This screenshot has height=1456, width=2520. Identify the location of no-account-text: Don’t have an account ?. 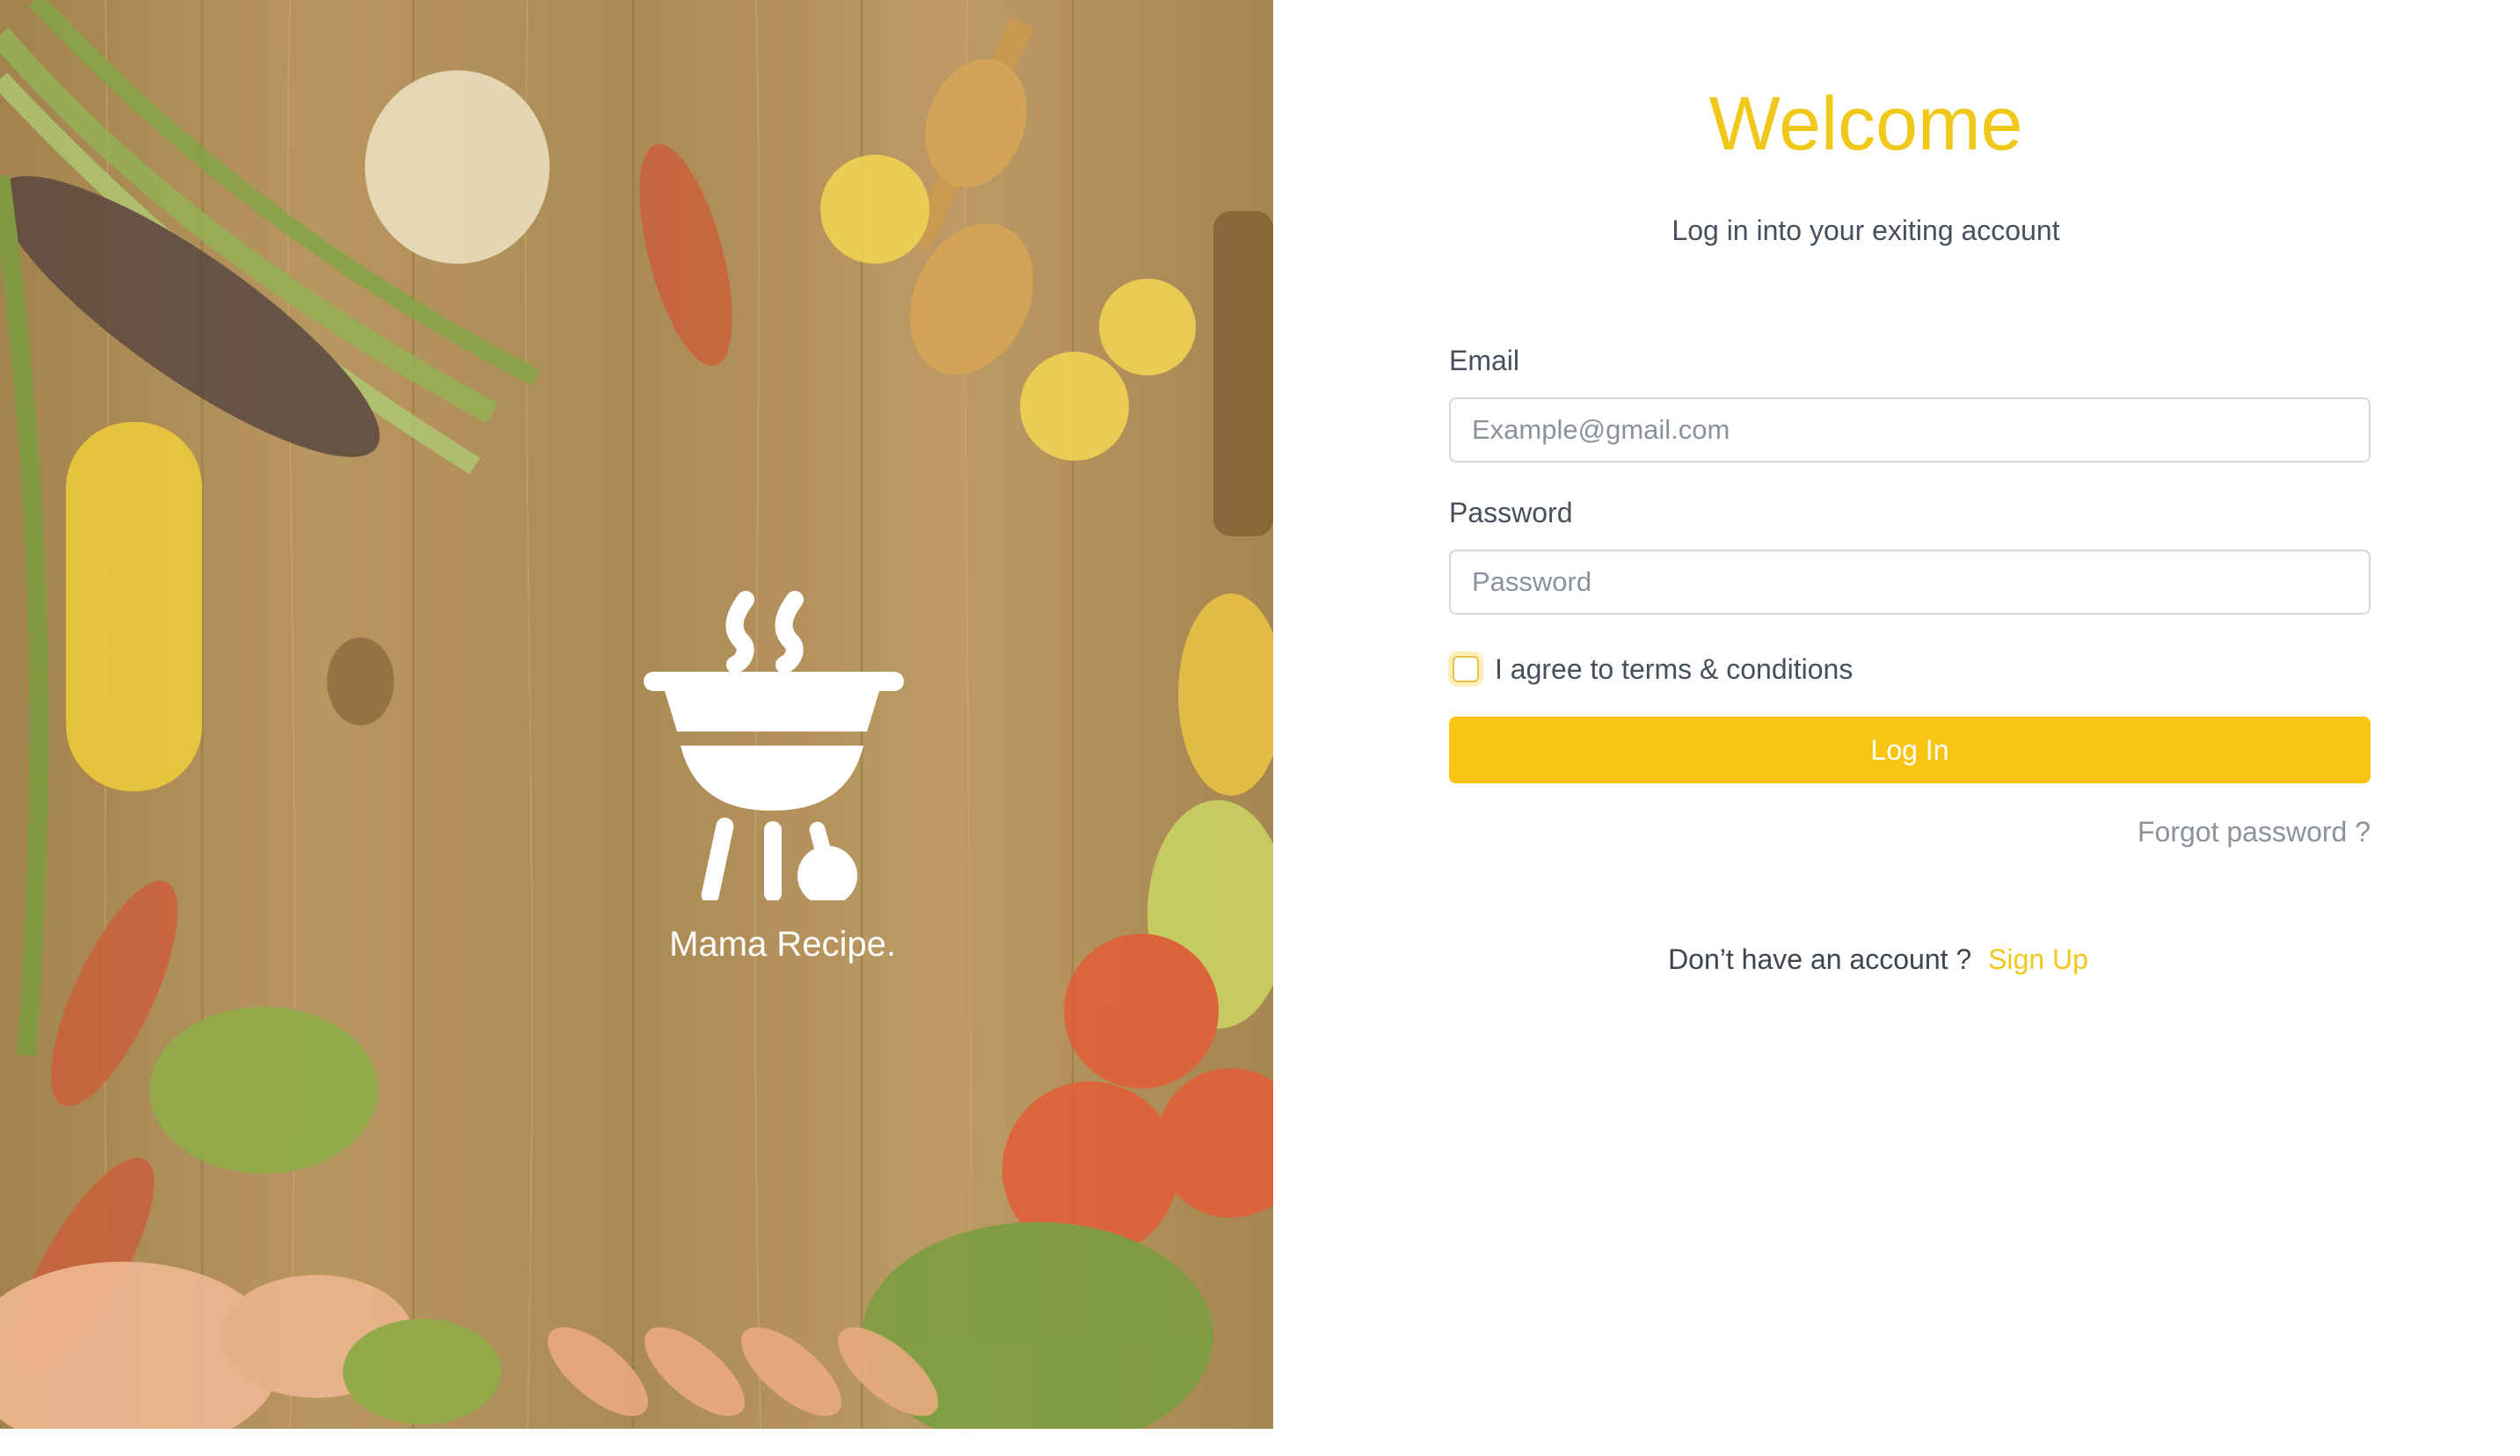
(1820, 959).